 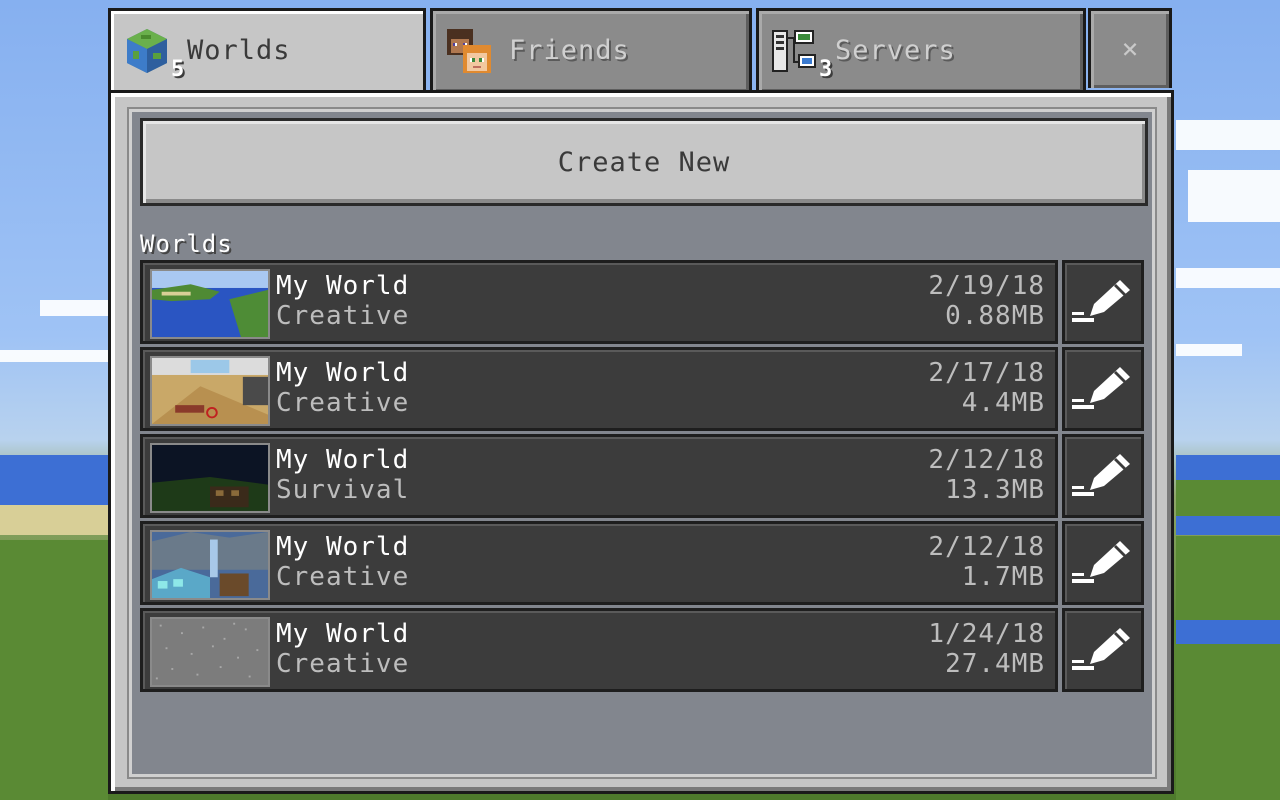 I want to click on close-button: ×, so click(x=1130, y=48).